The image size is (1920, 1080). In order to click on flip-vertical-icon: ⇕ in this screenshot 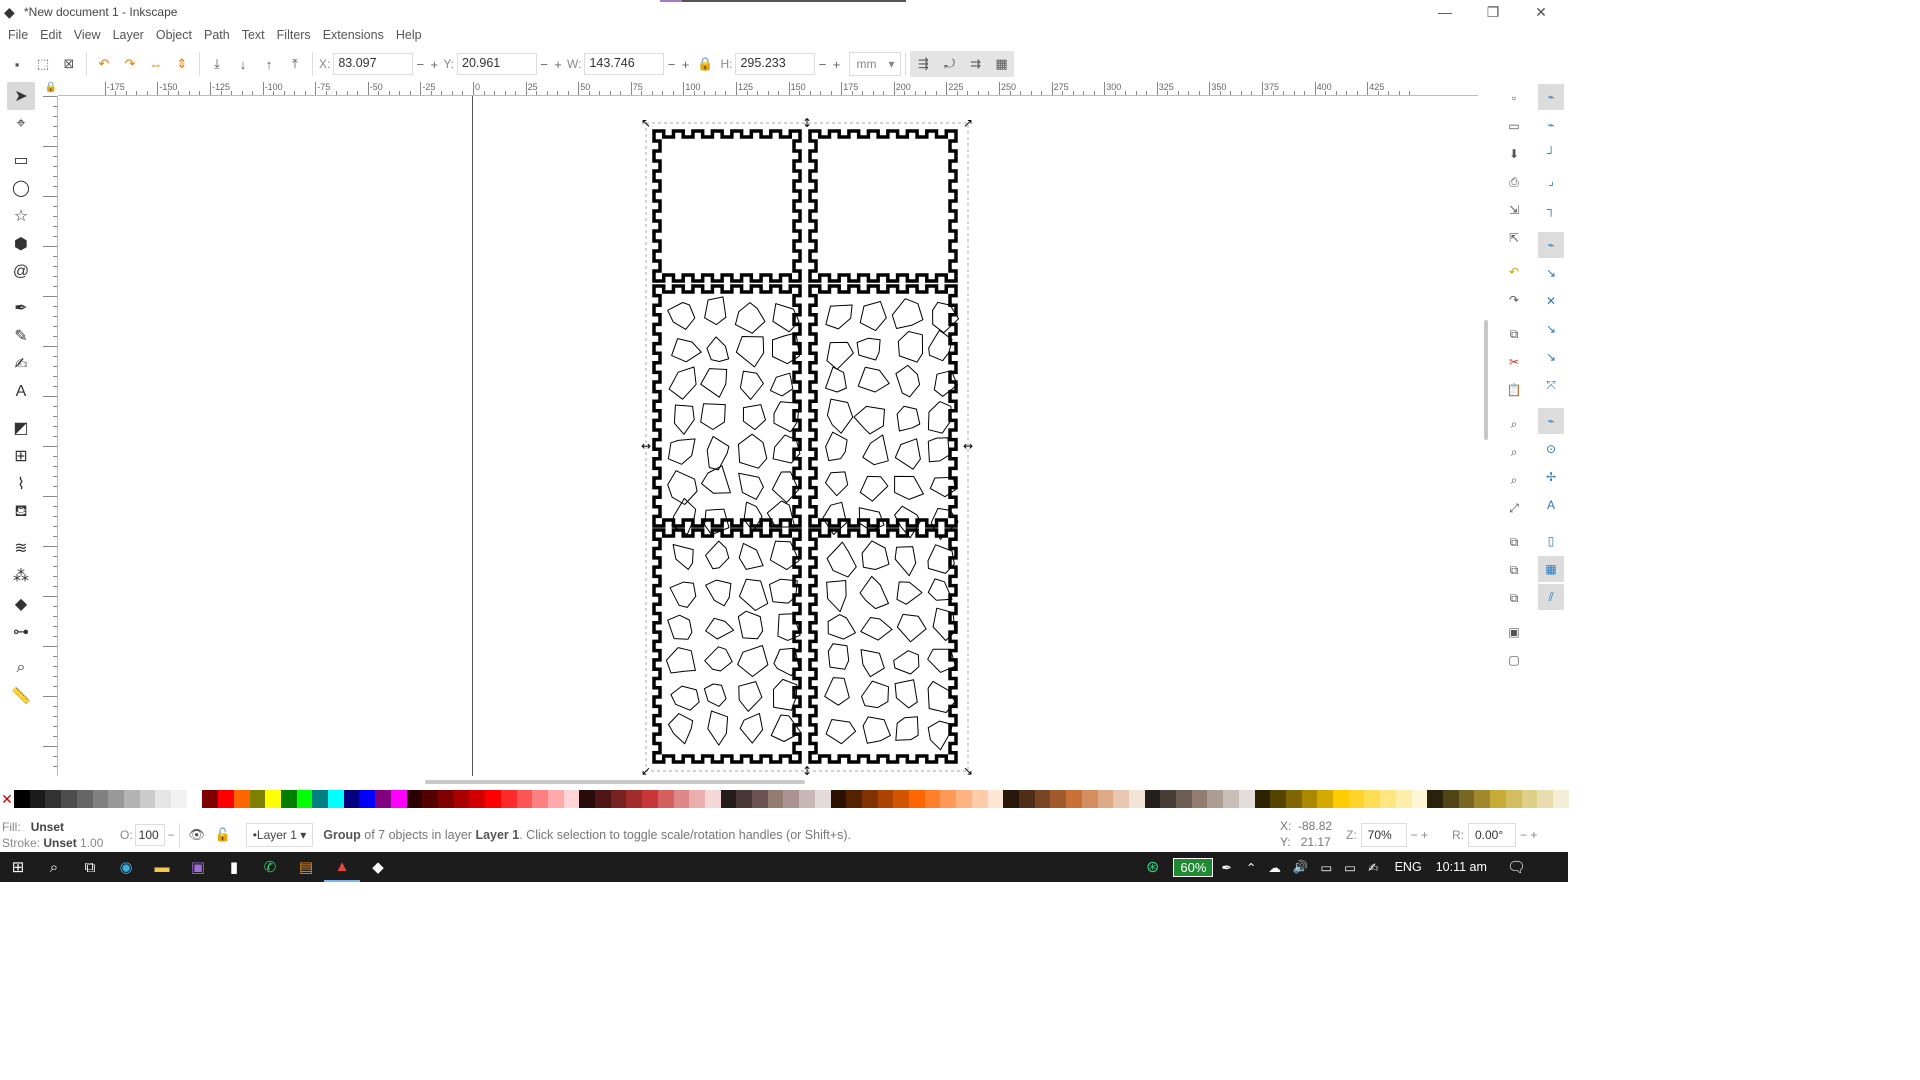, I will do `click(182, 64)`.